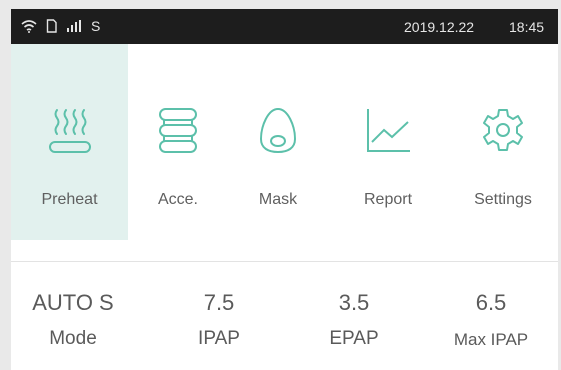 Image resolution: width=561 pixels, height=370 pixels. I want to click on sd-card-icon, so click(51, 26).